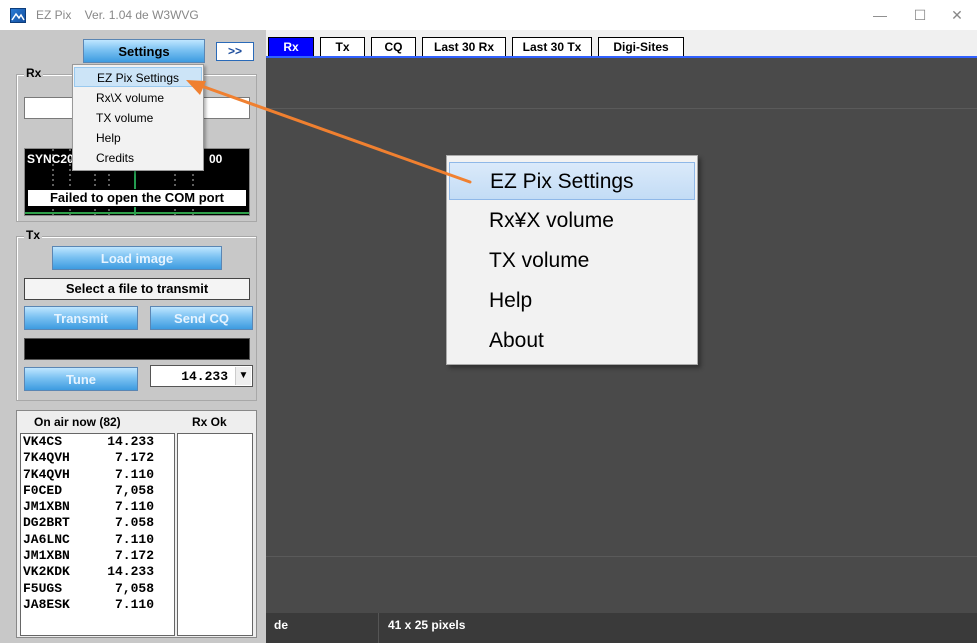  I want to click on on-air-callsign: DG2BRT, so click(46, 523).